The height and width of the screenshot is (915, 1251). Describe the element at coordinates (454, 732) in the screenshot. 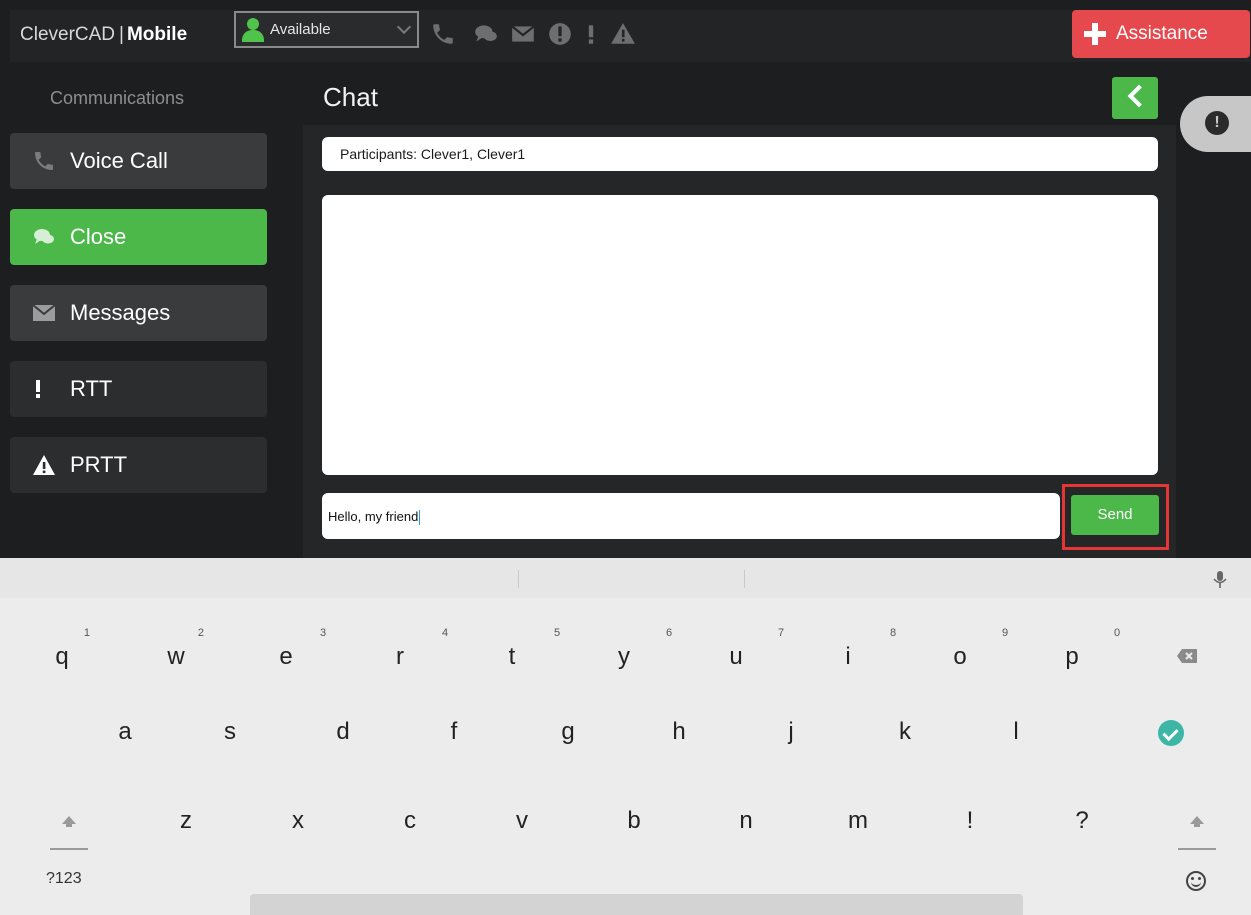

I see `key-f: f` at that location.